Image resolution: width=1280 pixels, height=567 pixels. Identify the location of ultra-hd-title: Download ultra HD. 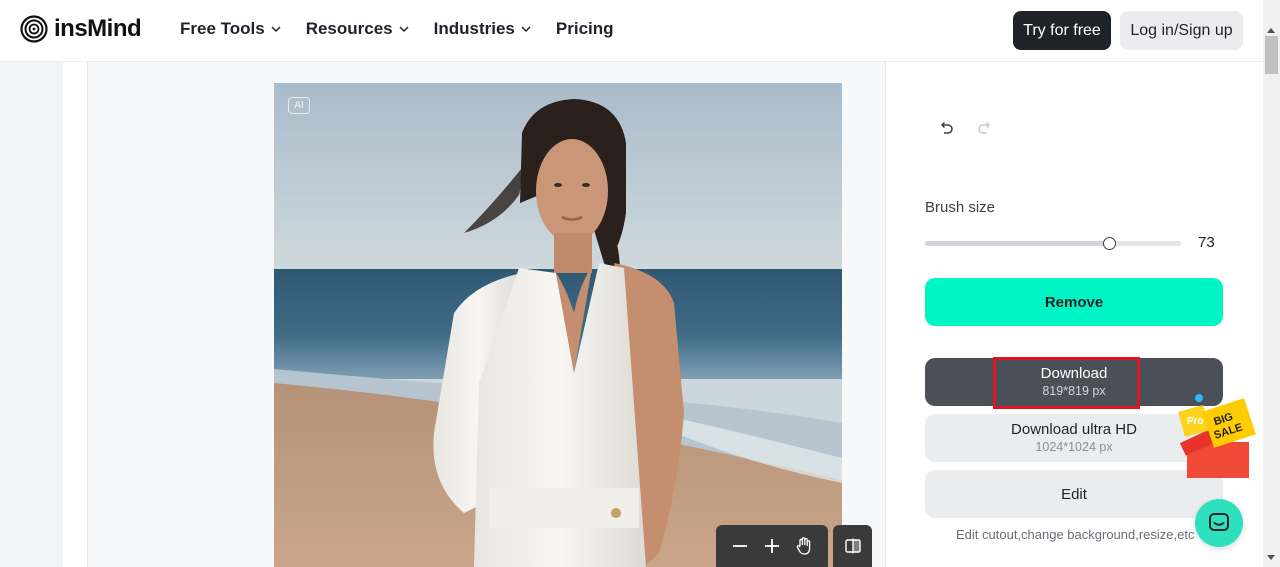
(1074, 429).